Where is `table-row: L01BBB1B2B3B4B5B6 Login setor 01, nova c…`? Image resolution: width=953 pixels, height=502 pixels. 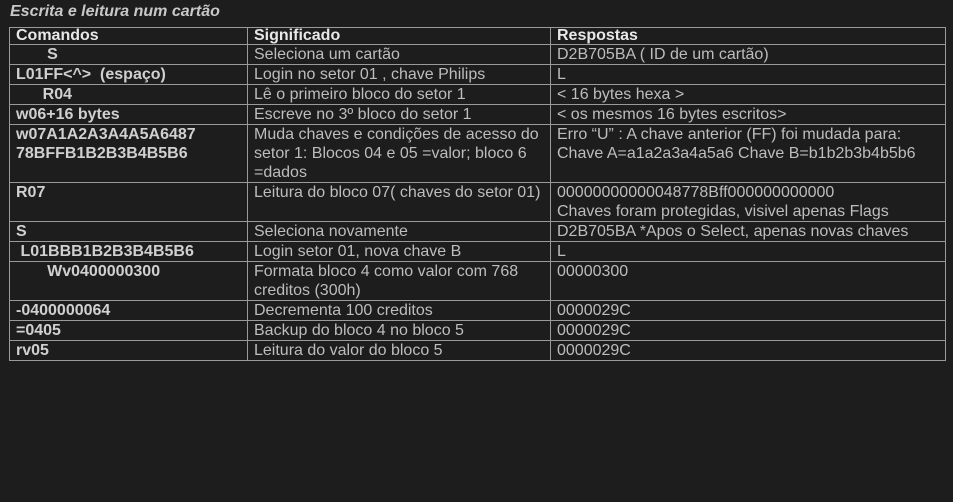
table-row: L01BBB1B2B3B4B5B6 Login setor 01, nova c… is located at coordinates (477, 251).